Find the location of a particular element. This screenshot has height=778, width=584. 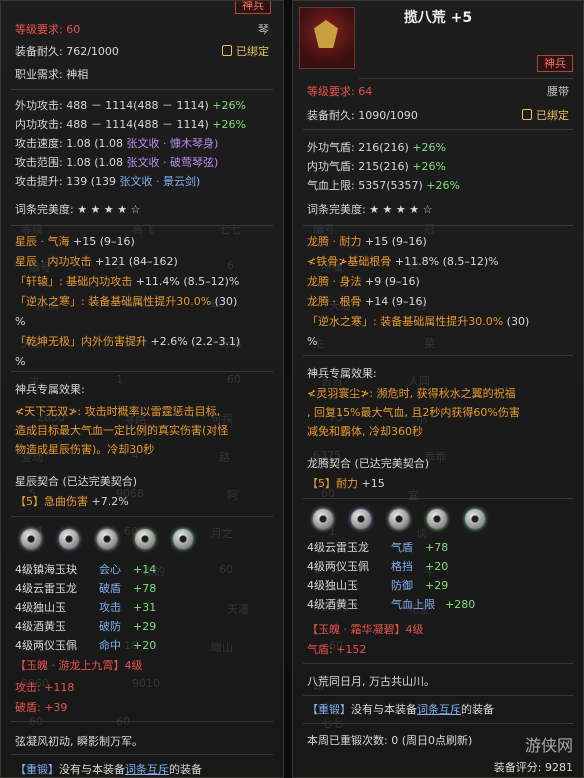

jade-row: 4级独山玉 攻击 +31 is located at coordinates (145, 608).